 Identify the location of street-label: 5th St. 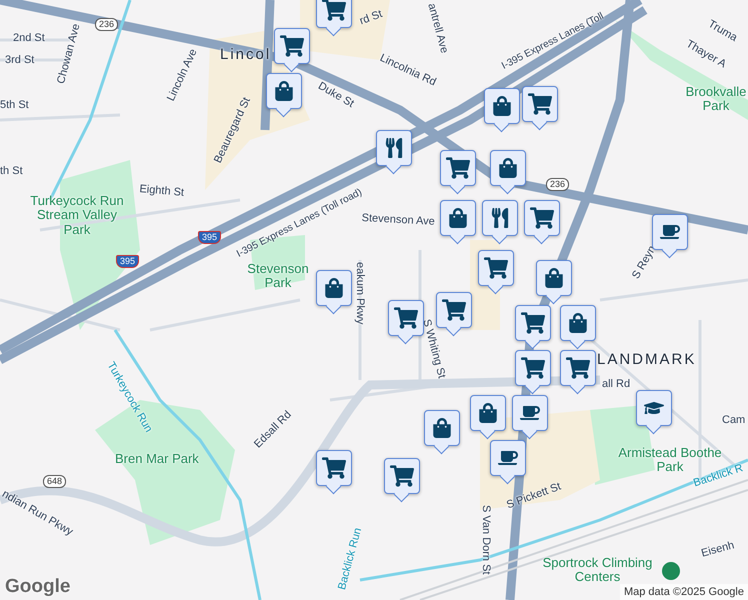
(14, 105).